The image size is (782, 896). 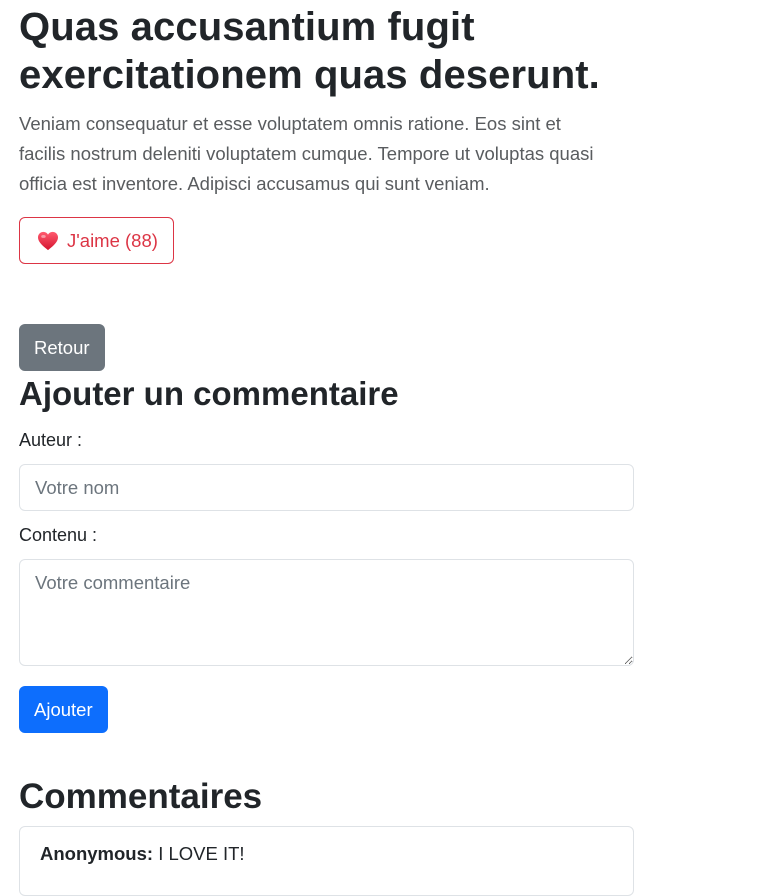 What do you see at coordinates (97, 853) in the screenshot?
I see `comment-author: Anonymous:` at bounding box center [97, 853].